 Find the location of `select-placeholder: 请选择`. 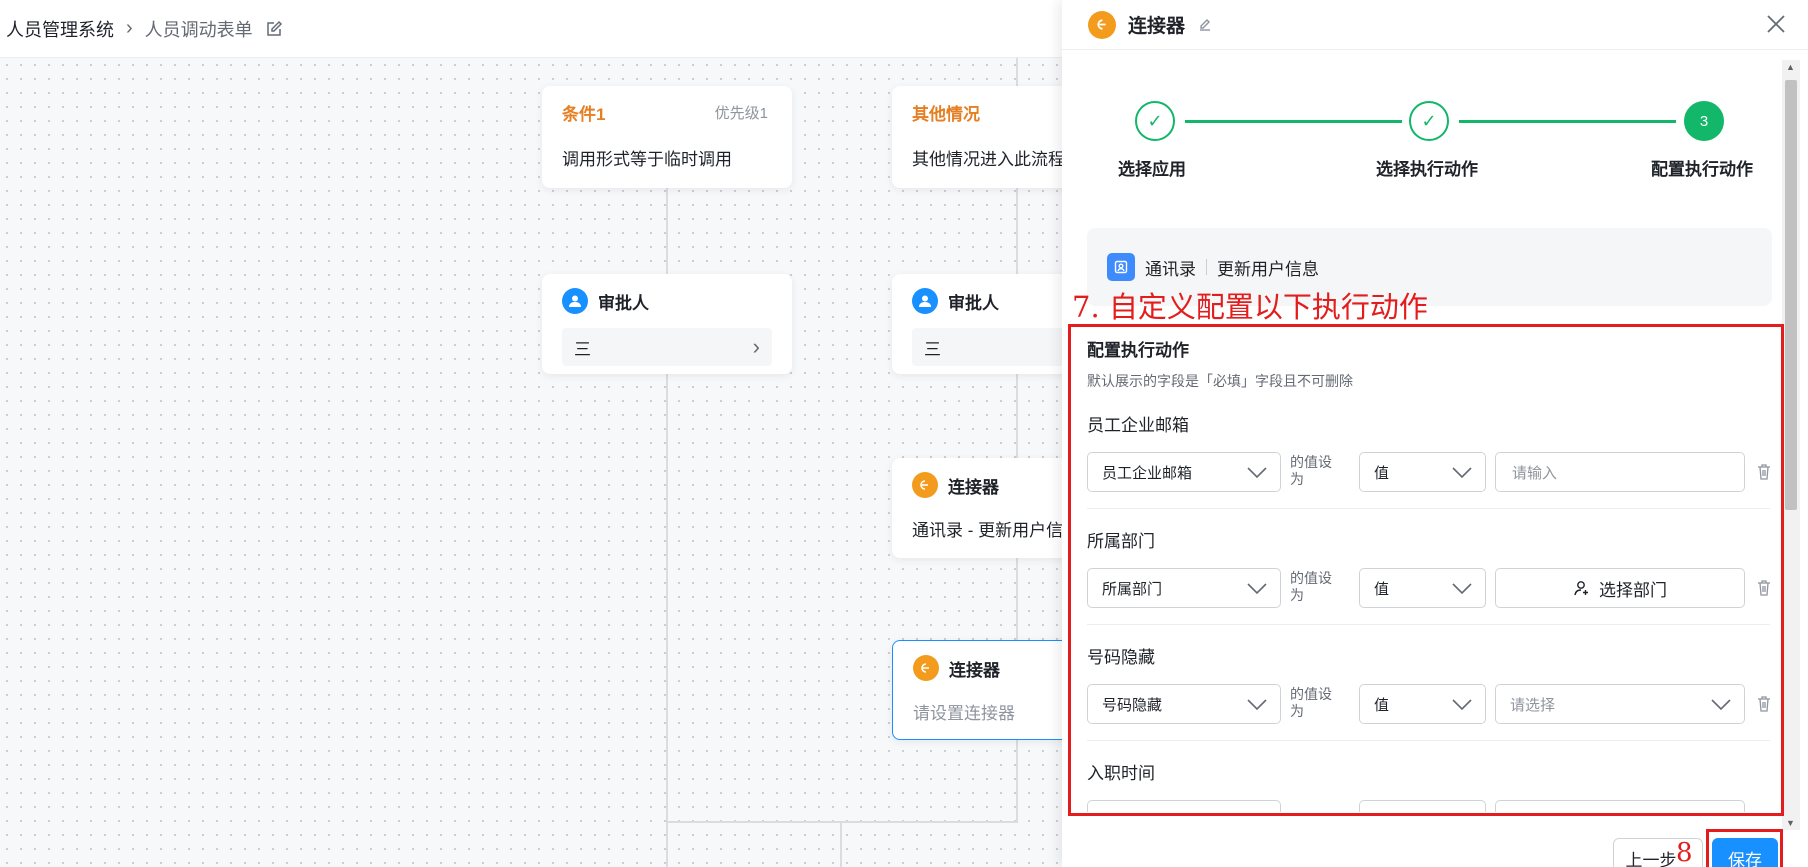

select-placeholder: 请选择 is located at coordinates (1533, 705).